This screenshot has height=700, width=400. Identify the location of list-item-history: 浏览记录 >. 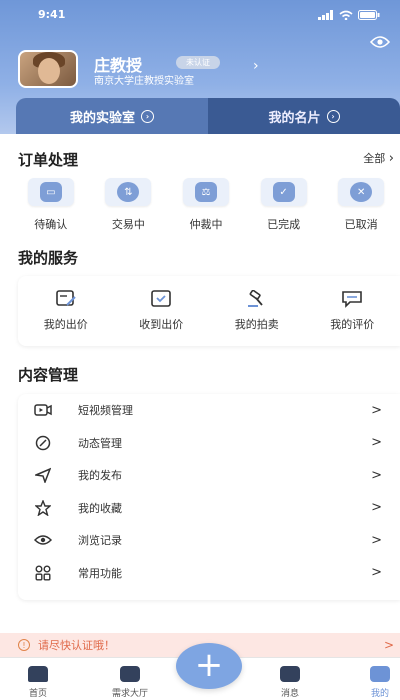
(209, 540).